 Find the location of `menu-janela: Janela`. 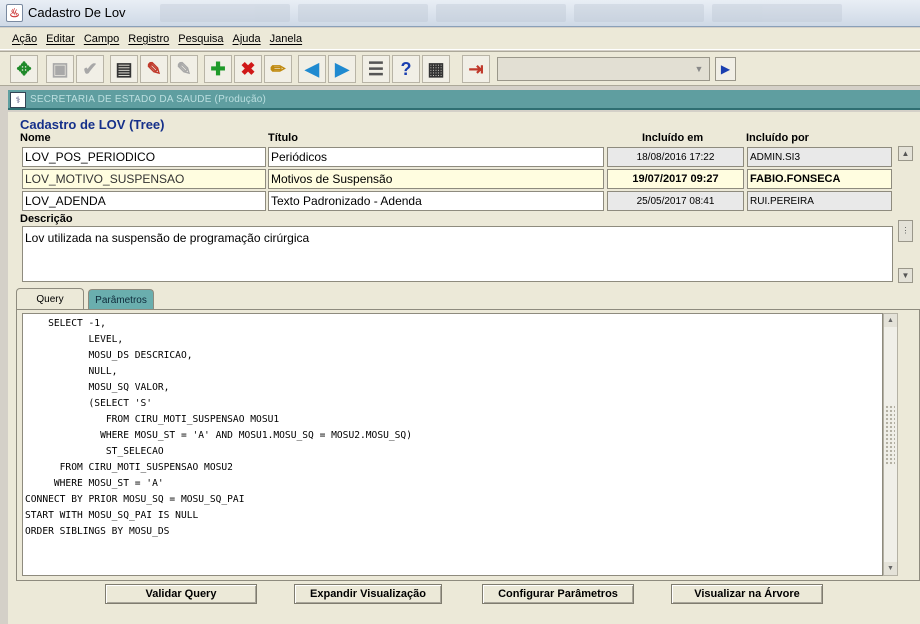

menu-janela: Janela is located at coordinates (286, 39).